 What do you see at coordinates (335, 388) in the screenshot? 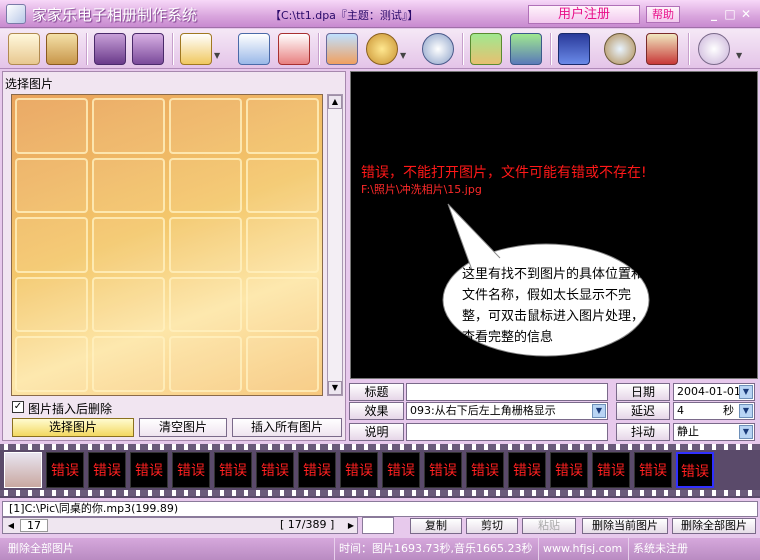
I see `scroll-down-icon: ▼` at bounding box center [335, 388].